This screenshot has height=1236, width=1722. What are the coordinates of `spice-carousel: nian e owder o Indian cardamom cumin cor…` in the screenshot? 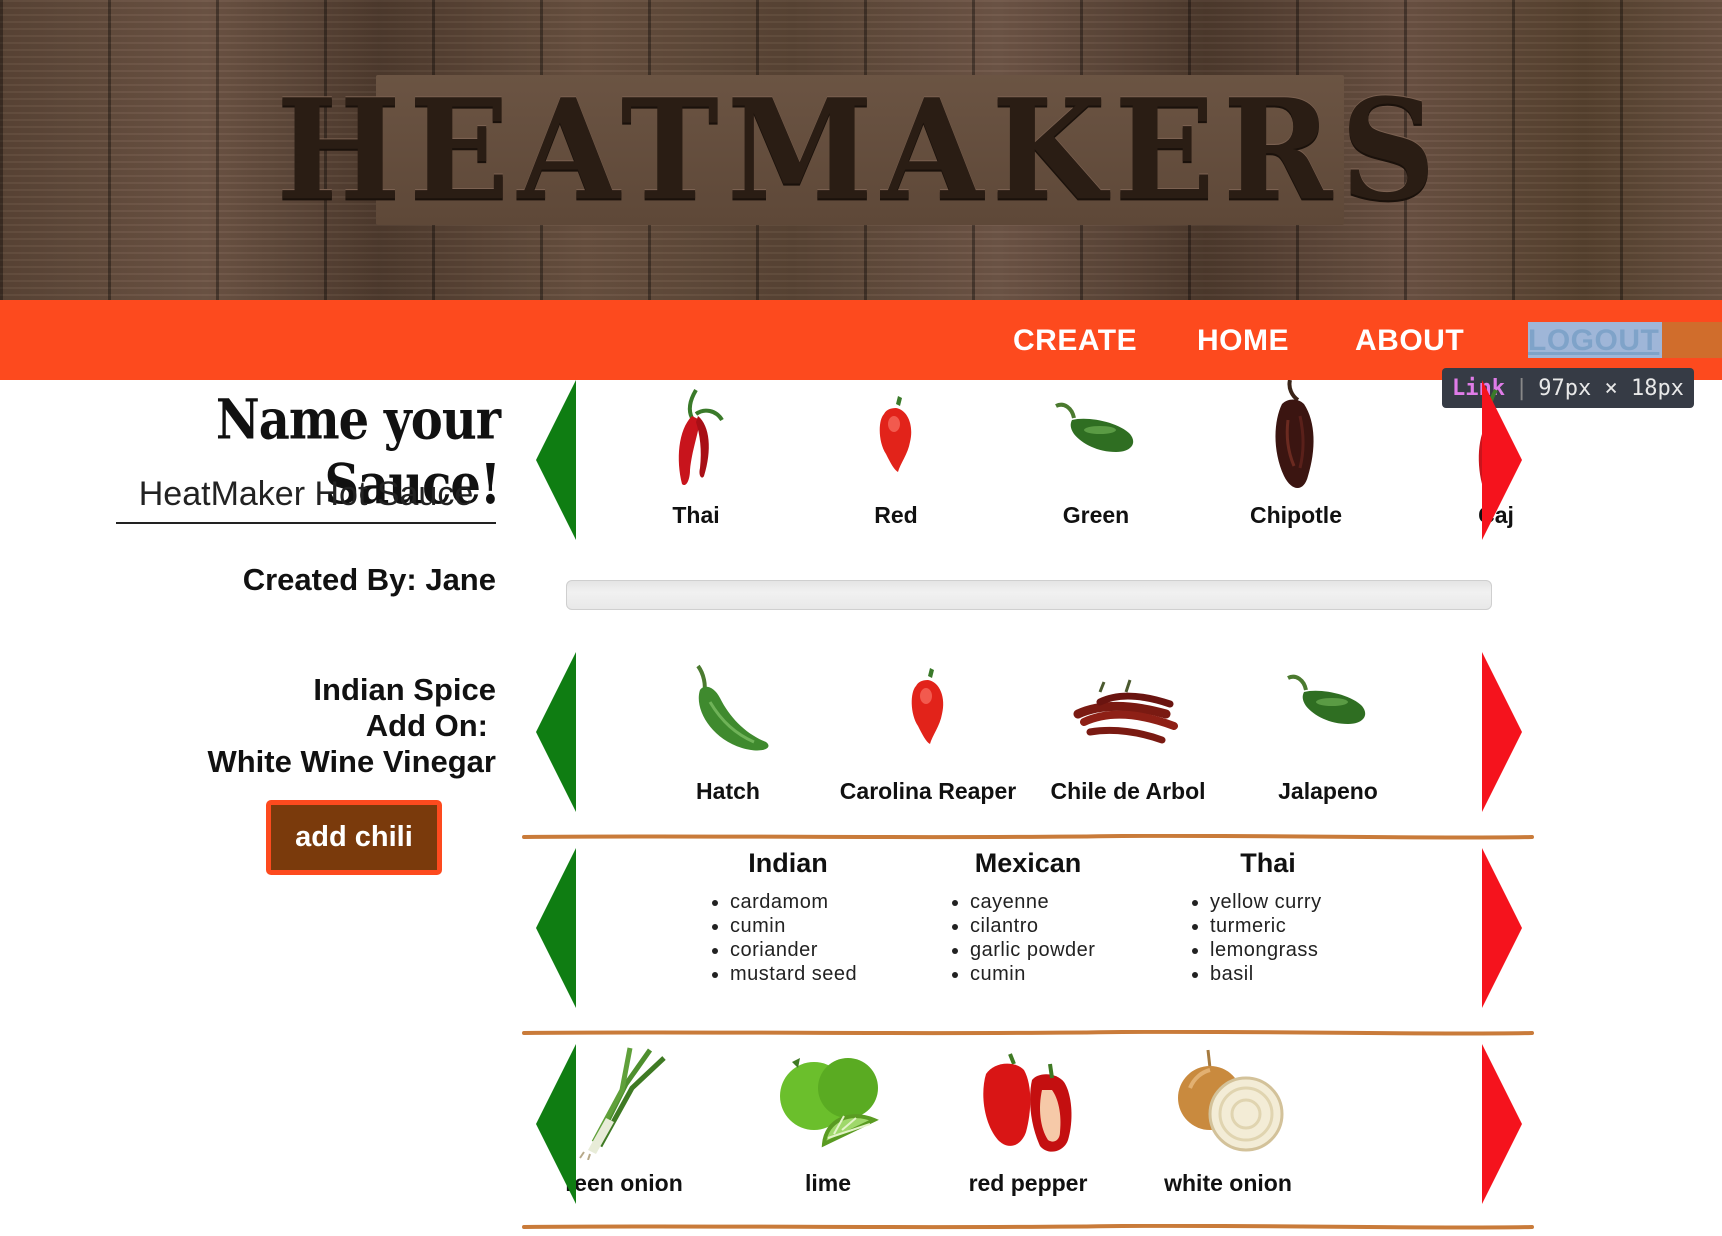 It's located at (1029, 928).